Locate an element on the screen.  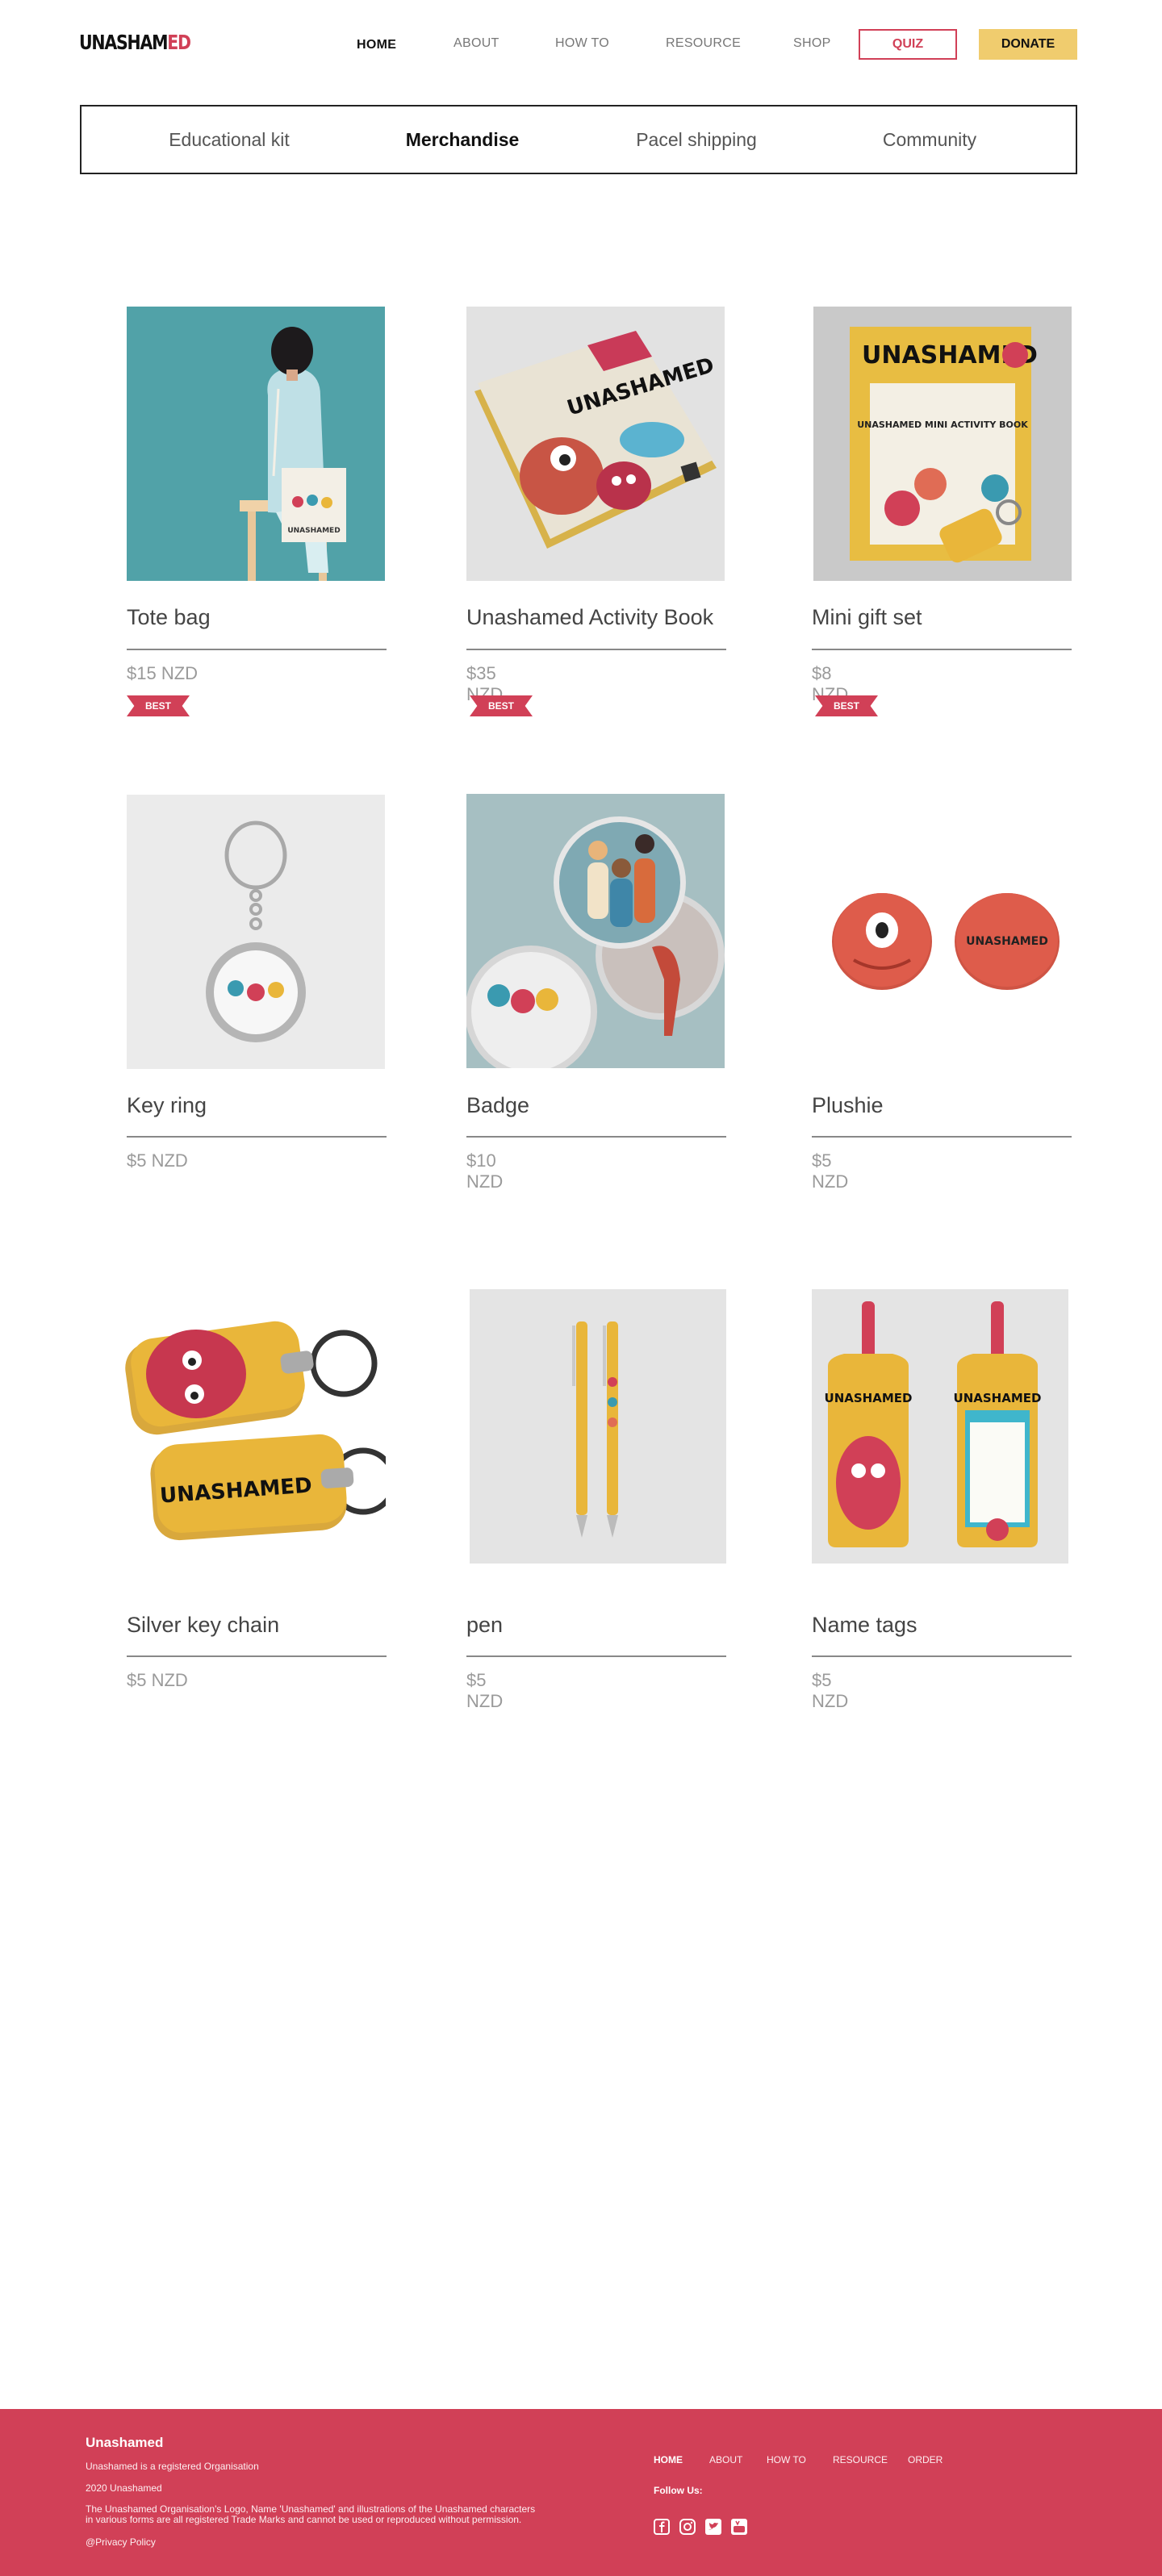
nav-home: HOME is located at coordinates (376, 45).